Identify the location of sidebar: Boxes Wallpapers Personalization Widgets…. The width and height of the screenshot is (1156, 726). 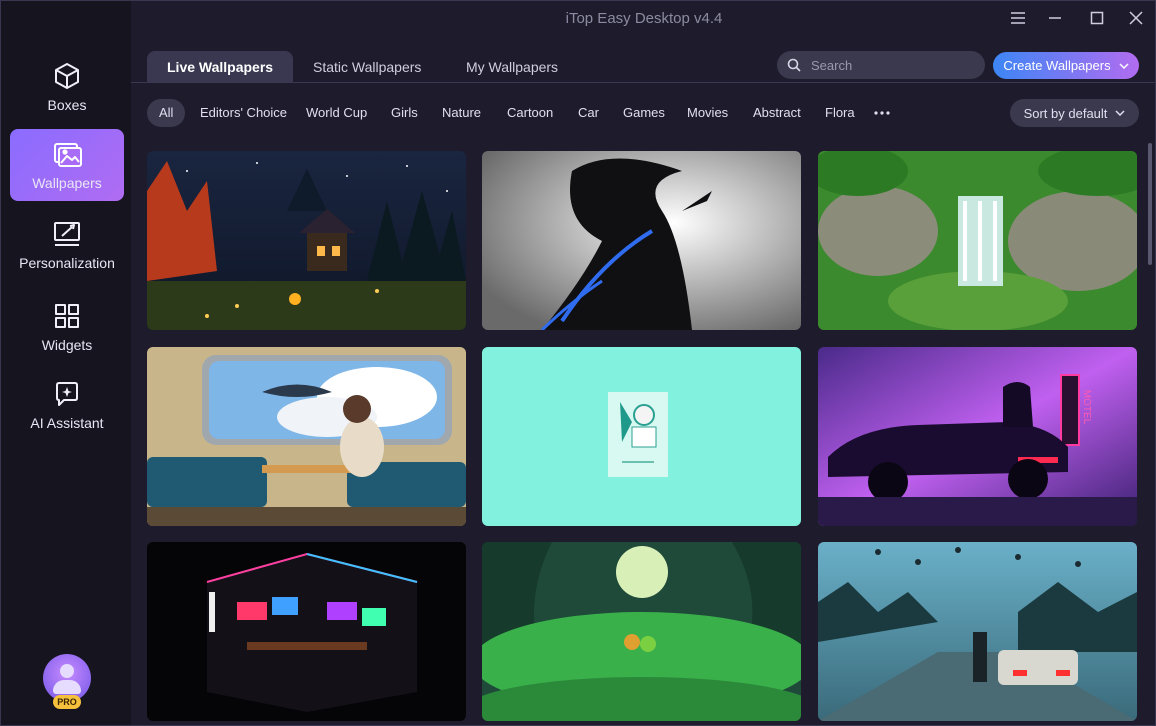
(66, 363).